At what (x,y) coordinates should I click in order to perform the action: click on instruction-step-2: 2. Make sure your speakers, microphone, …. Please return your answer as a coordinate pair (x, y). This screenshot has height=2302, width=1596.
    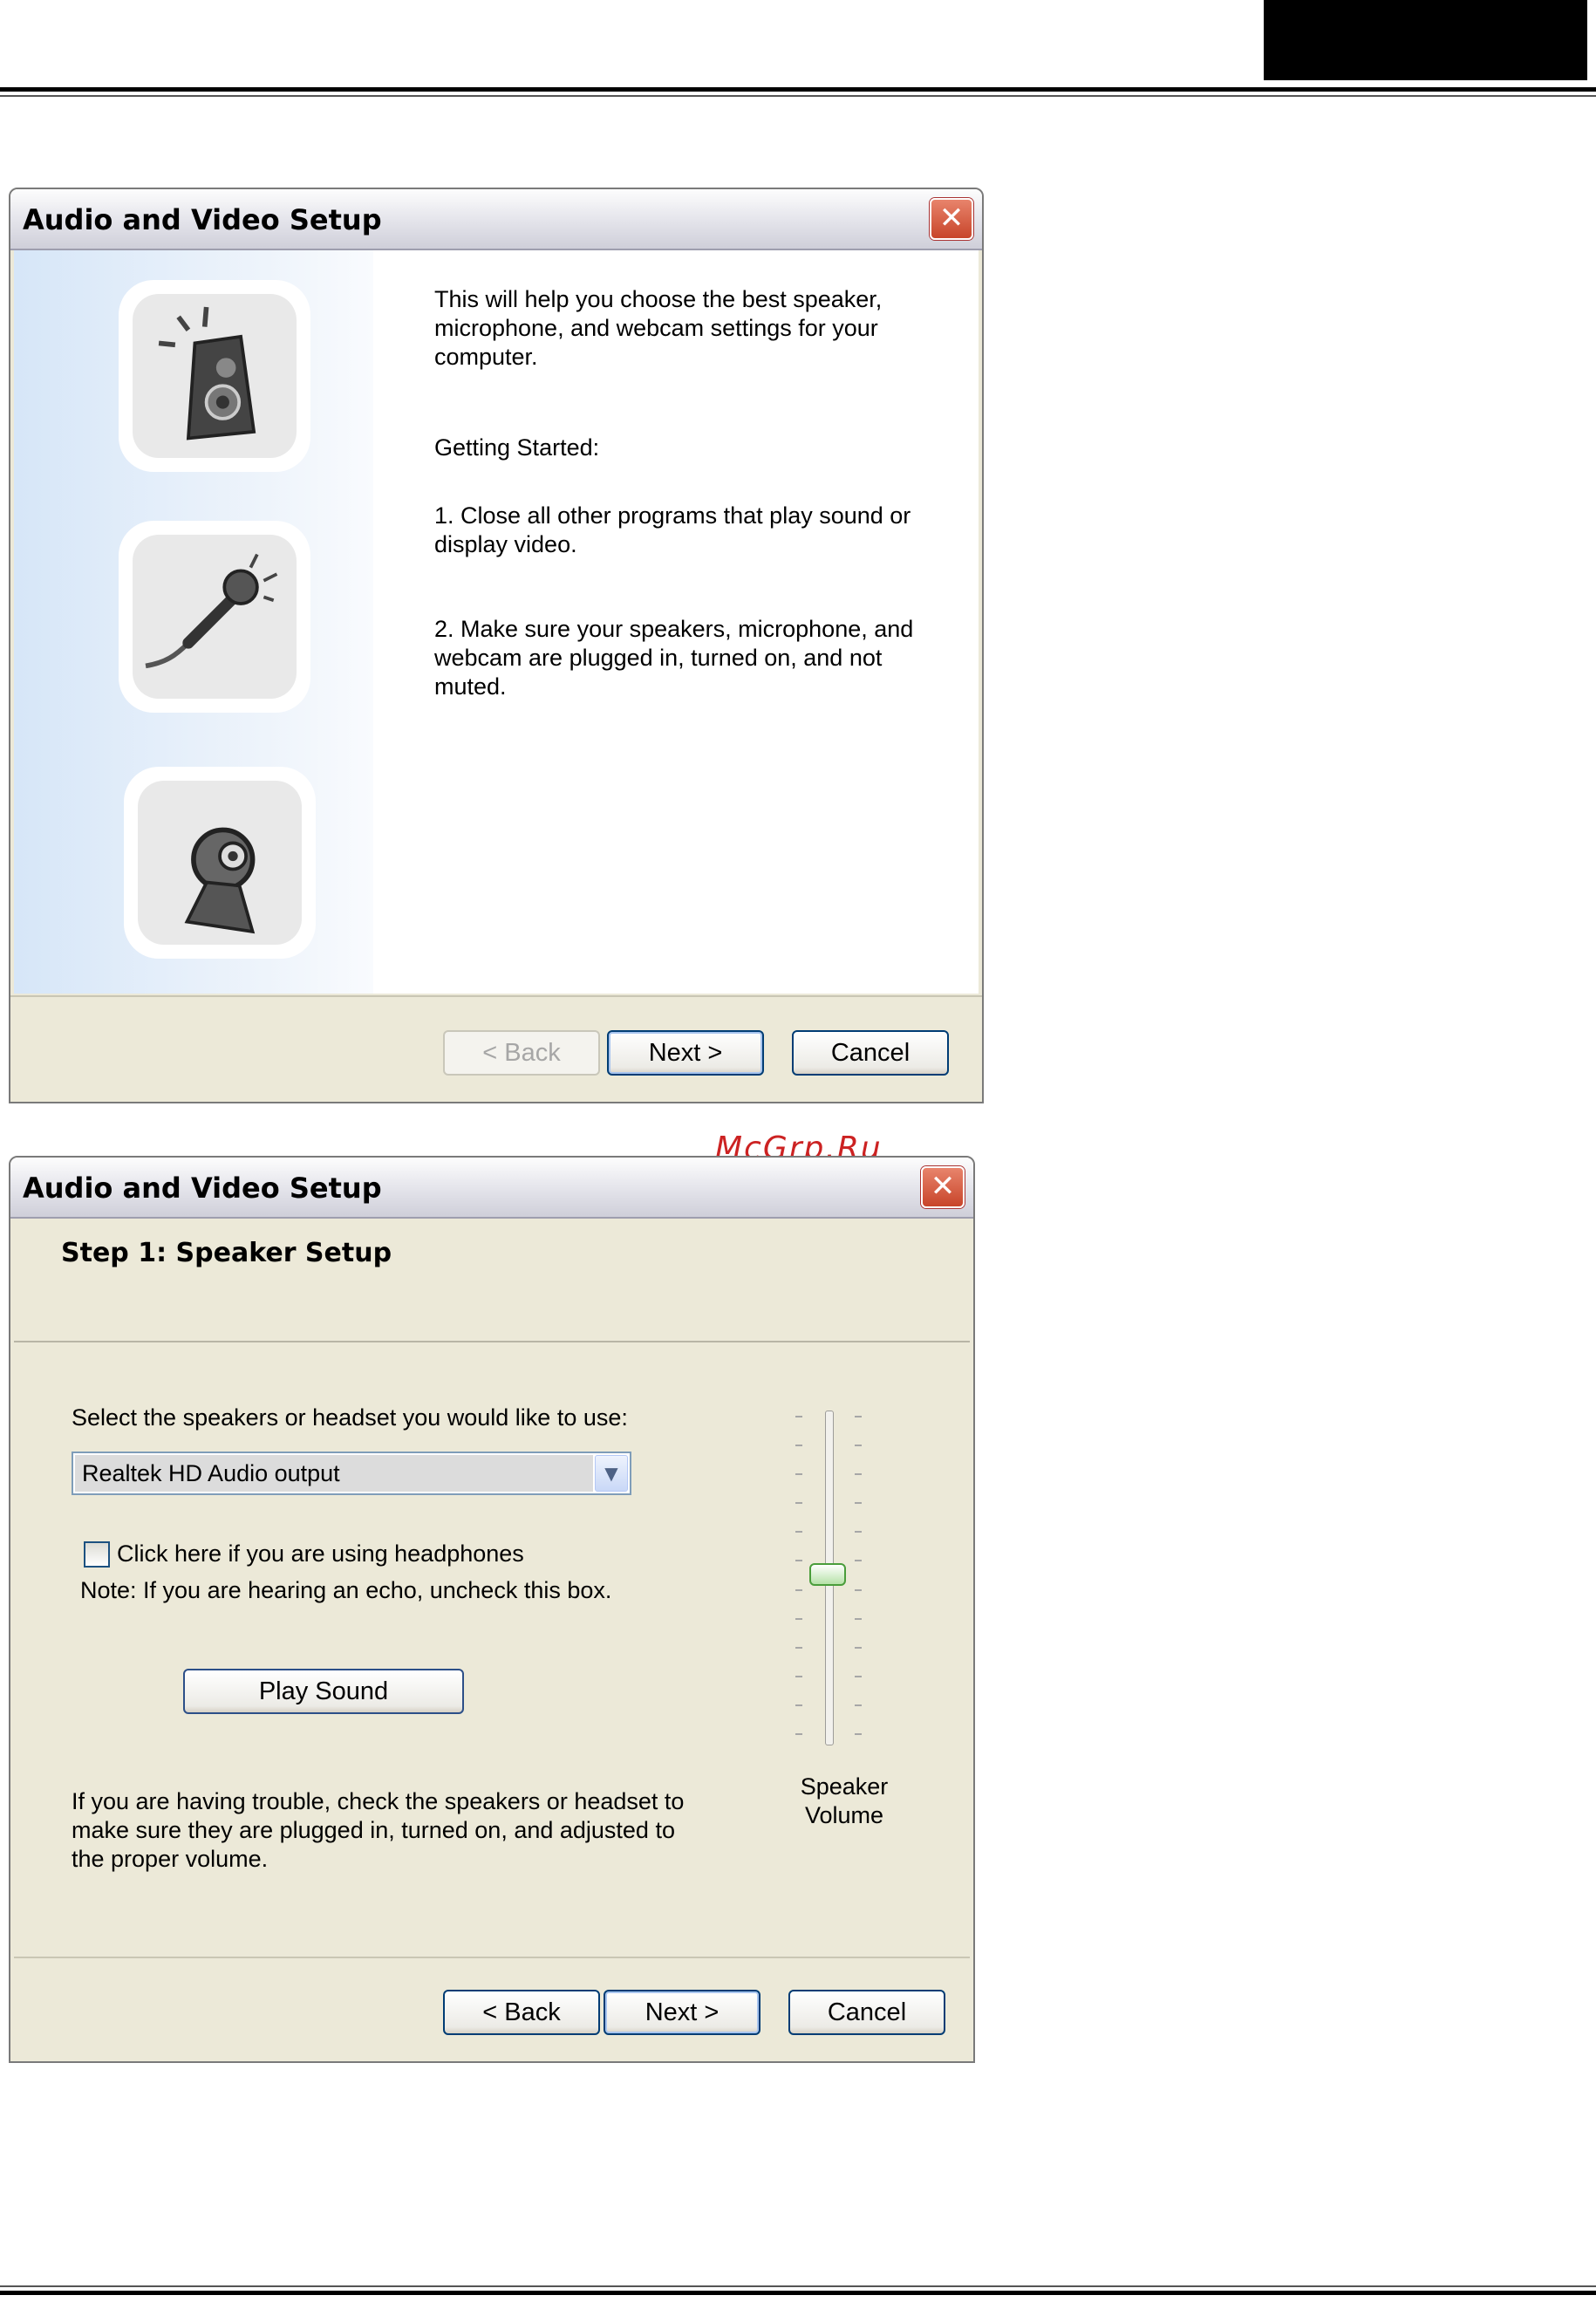
    Looking at the image, I should click on (674, 658).